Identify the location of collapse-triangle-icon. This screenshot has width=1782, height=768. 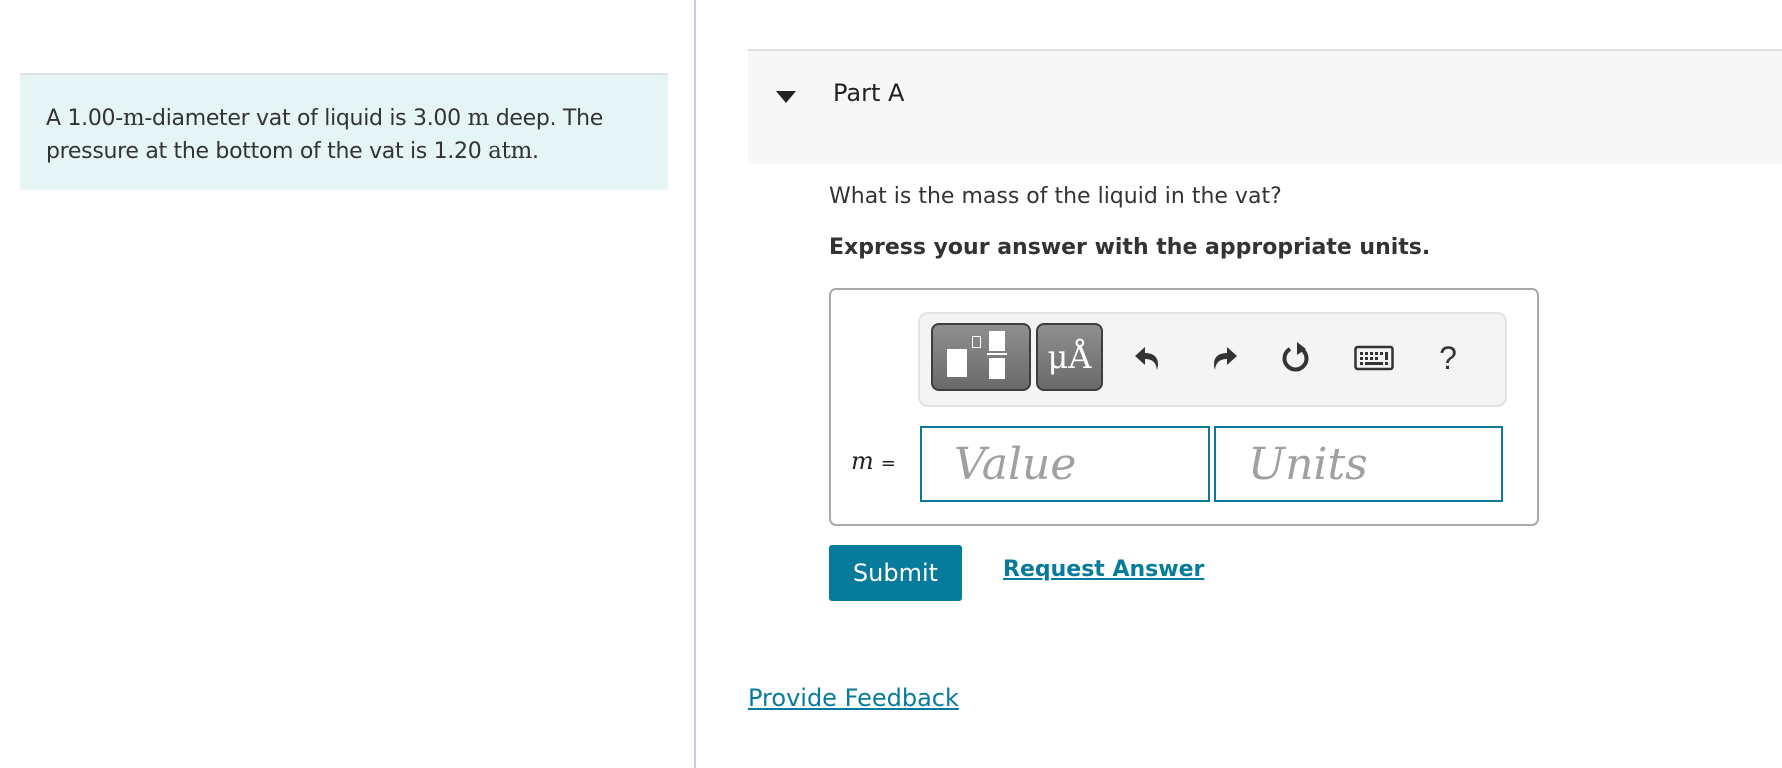
(786, 97).